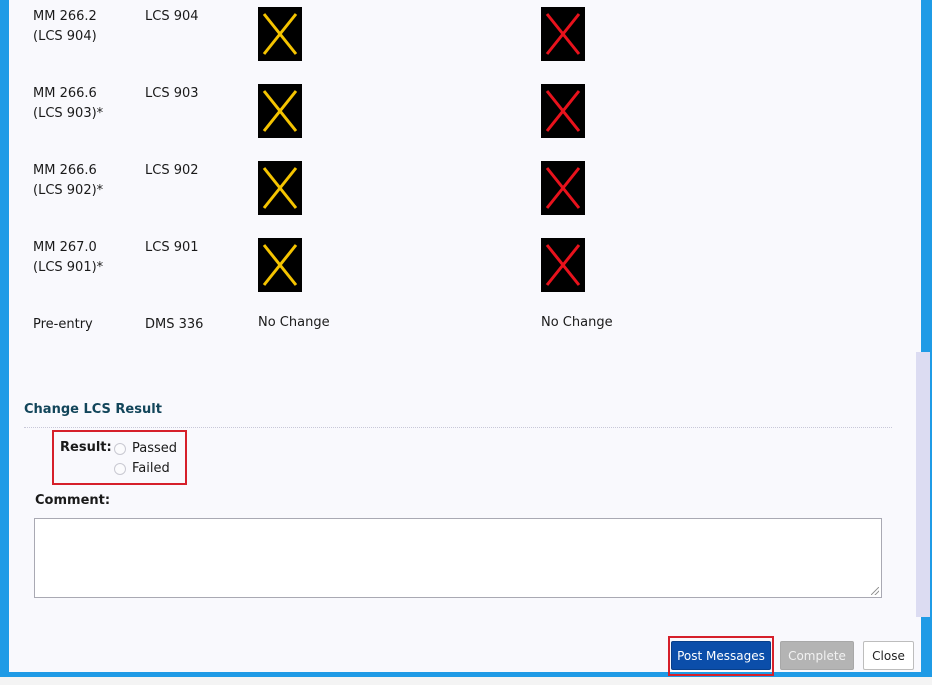 This screenshot has width=932, height=685. I want to click on radio-label: Passed, so click(155, 448).